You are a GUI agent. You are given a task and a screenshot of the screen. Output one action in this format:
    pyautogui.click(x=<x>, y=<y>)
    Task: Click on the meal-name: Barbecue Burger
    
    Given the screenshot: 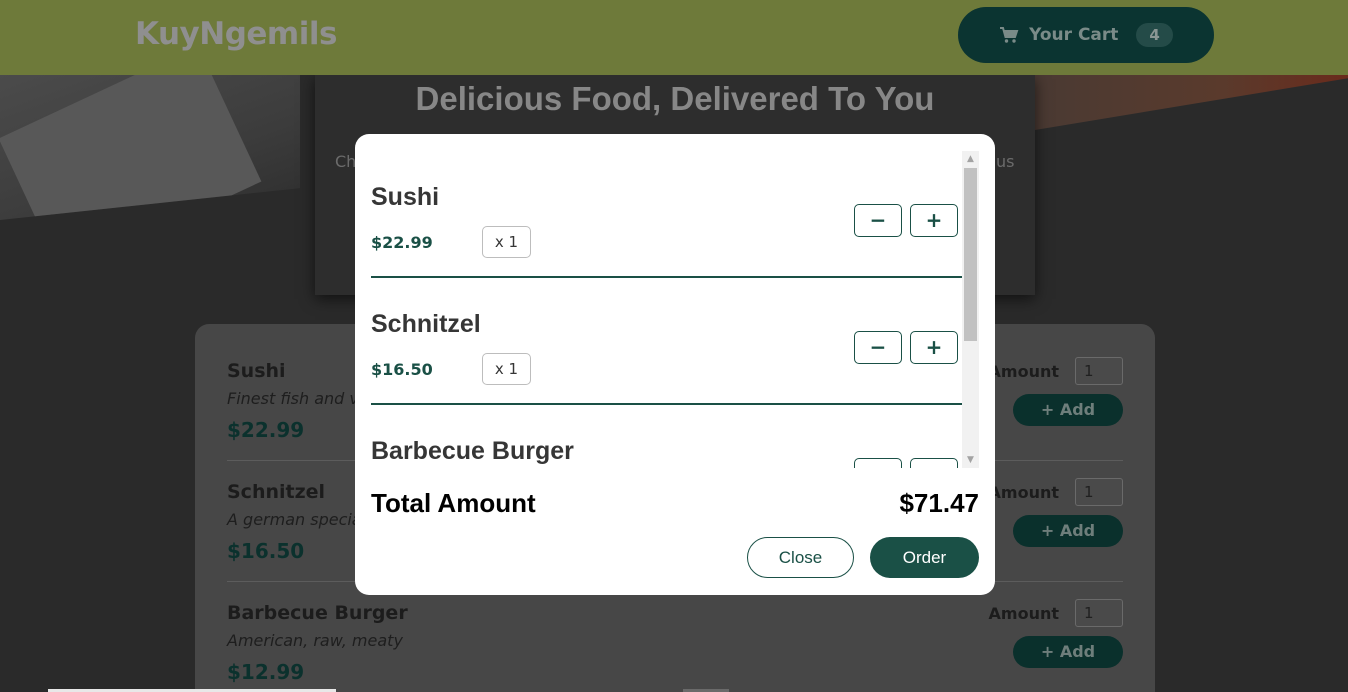 What is the action you would take?
    pyautogui.click(x=317, y=613)
    